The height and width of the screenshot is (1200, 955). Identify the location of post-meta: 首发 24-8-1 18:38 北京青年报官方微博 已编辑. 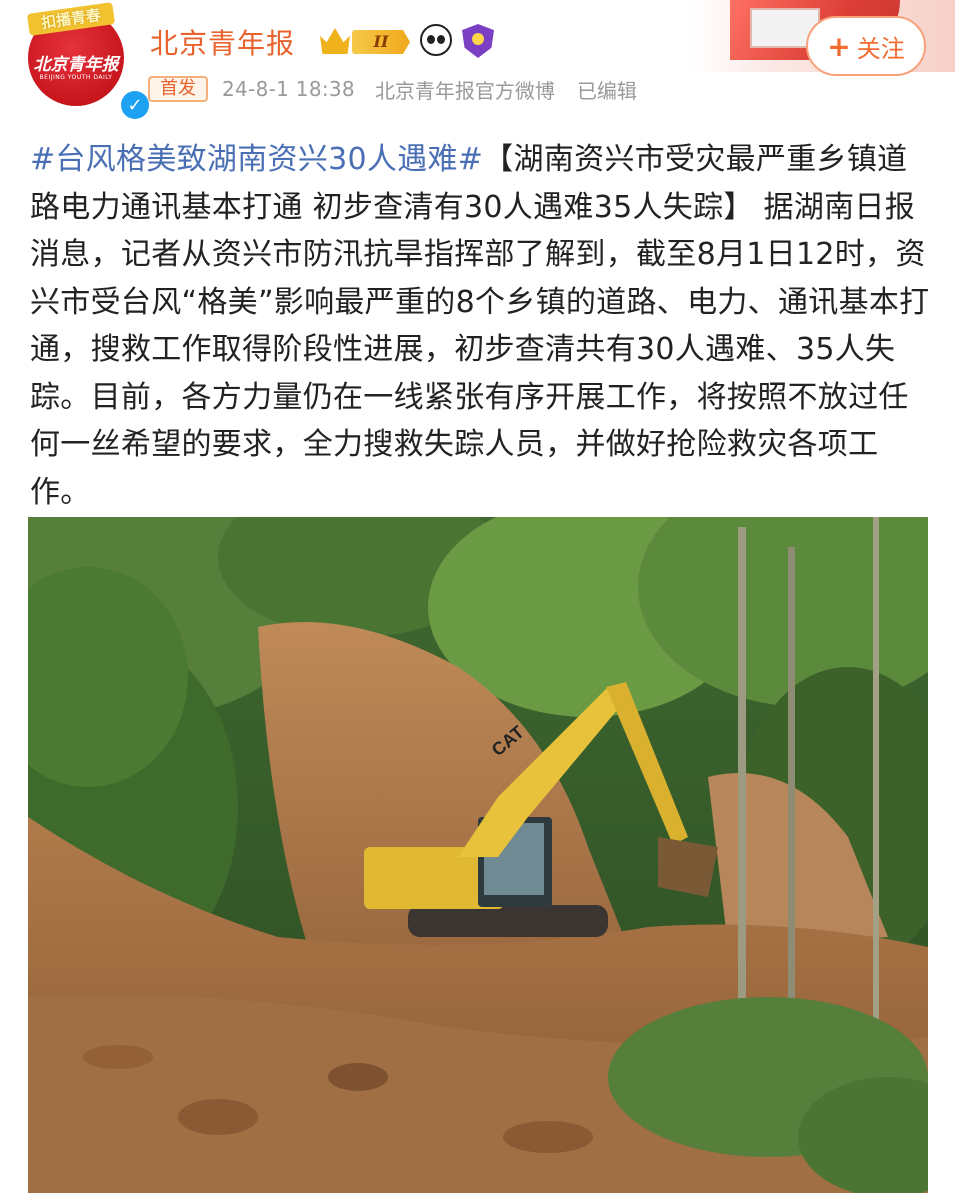
(392, 89).